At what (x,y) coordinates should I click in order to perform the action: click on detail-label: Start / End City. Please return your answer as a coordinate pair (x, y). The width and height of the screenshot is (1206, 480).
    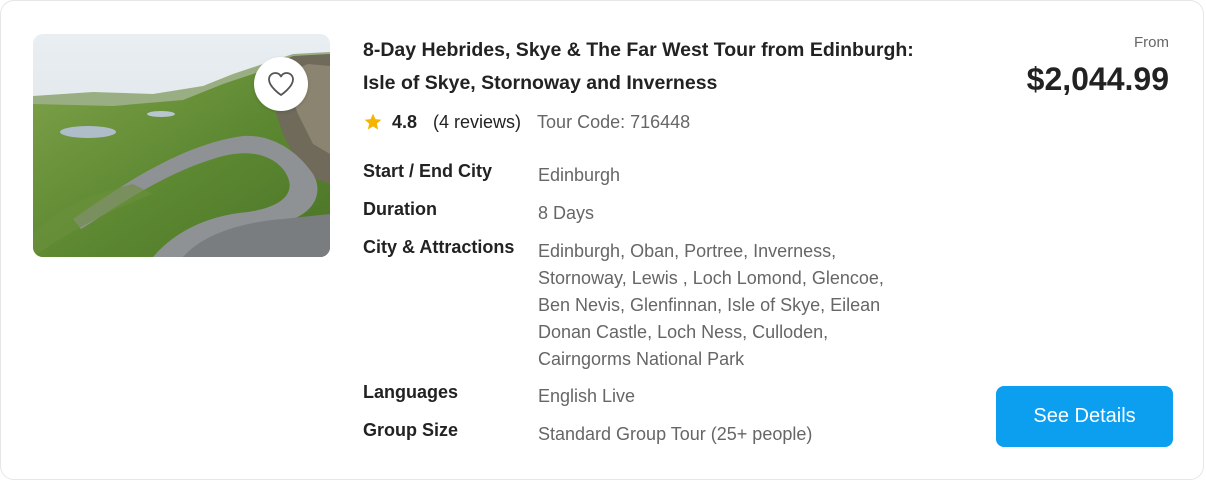
    Looking at the image, I should click on (428, 171).